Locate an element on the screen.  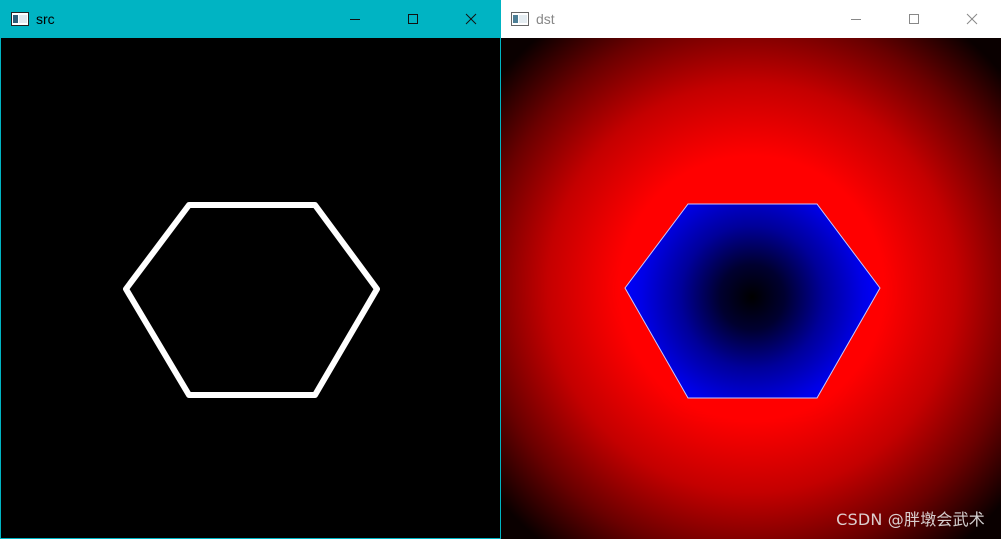
window-title: dst is located at coordinates (545, 19).